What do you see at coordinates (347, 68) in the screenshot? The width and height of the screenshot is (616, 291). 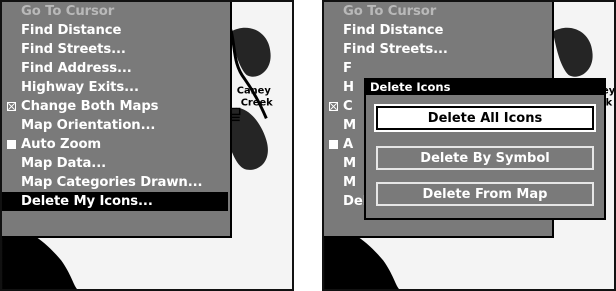 I see `menu-item-label: F` at bounding box center [347, 68].